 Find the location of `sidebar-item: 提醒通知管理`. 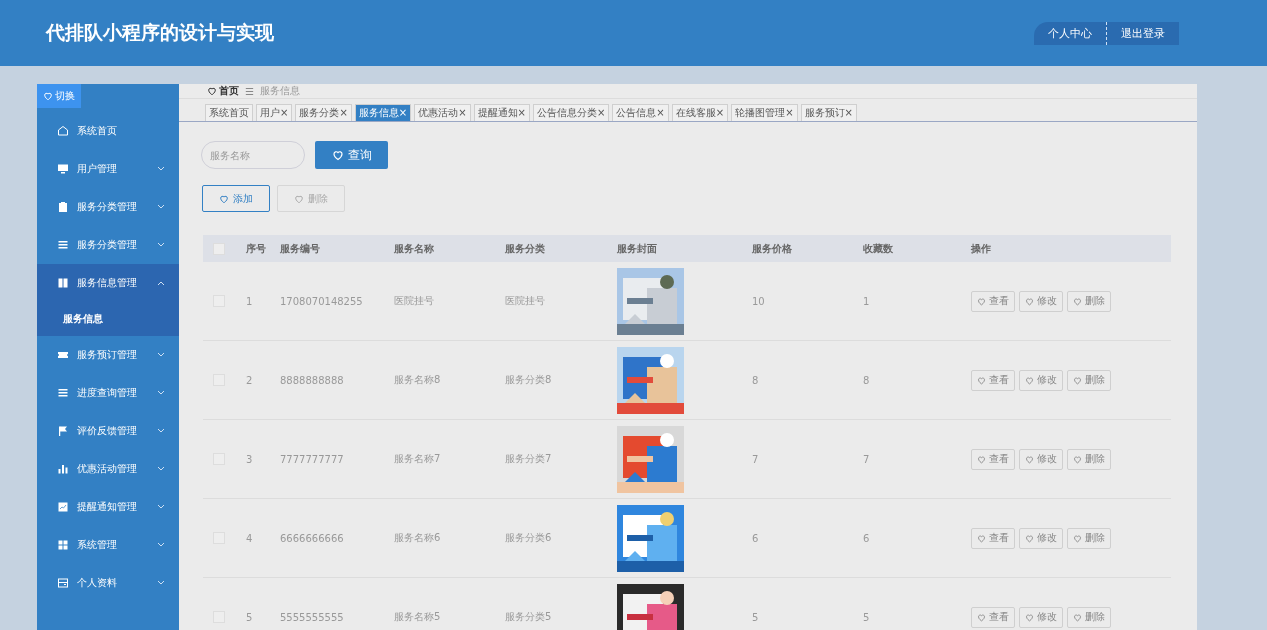

sidebar-item: 提醒通知管理 is located at coordinates (108, 507).